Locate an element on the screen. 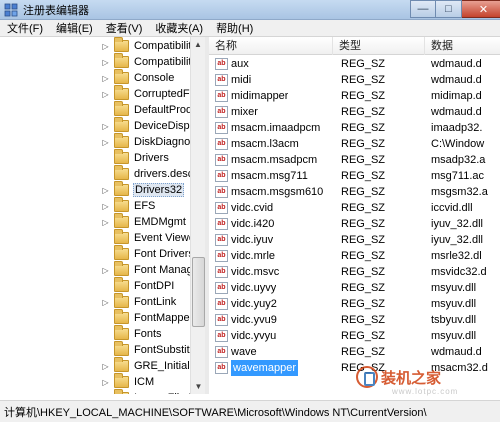 The height and width of the screenshot is (422, 500). value-row: ab mixer REG_SZ wdmaud.d is located at coordinates (354, 112).